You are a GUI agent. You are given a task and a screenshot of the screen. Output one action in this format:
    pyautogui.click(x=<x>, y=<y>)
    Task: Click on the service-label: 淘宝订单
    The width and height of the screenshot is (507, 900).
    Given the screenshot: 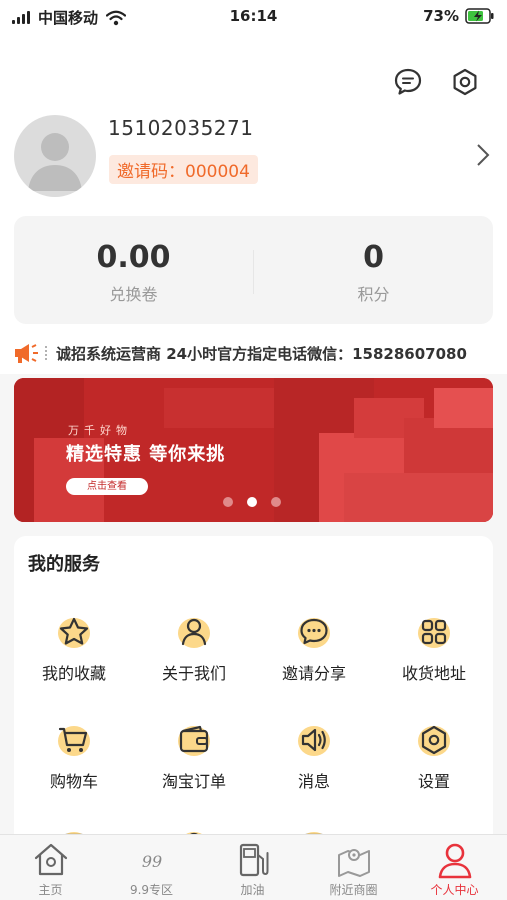 What is the action you would take?
    pyautogui.click(x=193, y=781)
    